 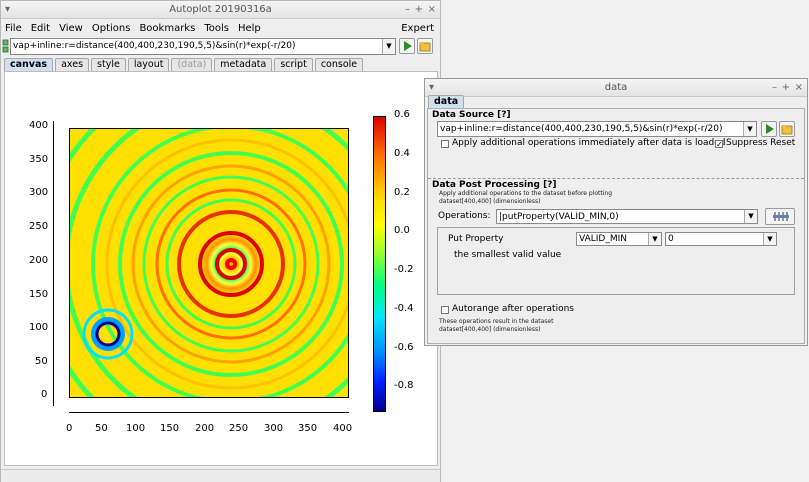 What do you see at coordinates (339, 64) in the screenshot?
I see `tab-console: console` at bounding box center [339, 64].